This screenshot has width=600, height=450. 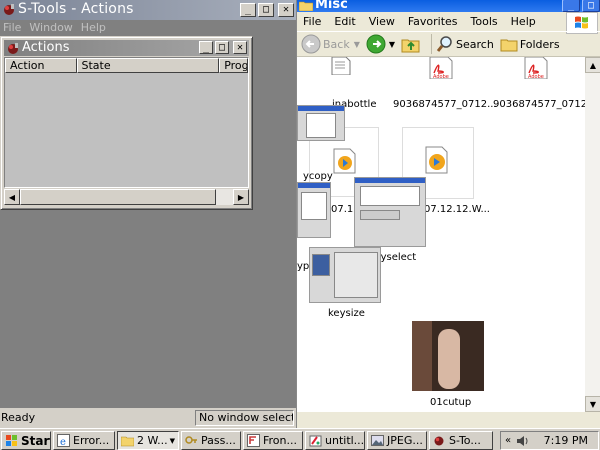 I want to click on clock: 7:19 PM, so click(x=566, y=440).